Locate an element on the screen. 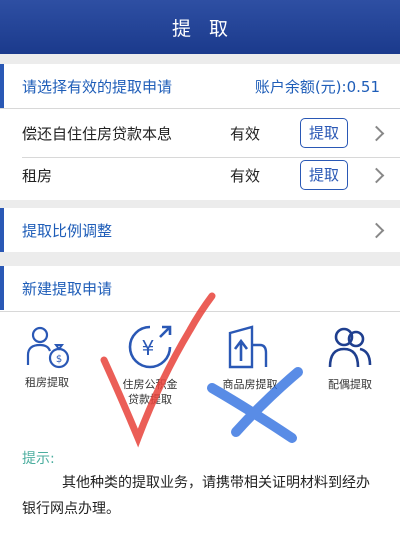 The image size is (400, 533). header-bar: 提取 is located at coordinates (200, 27).